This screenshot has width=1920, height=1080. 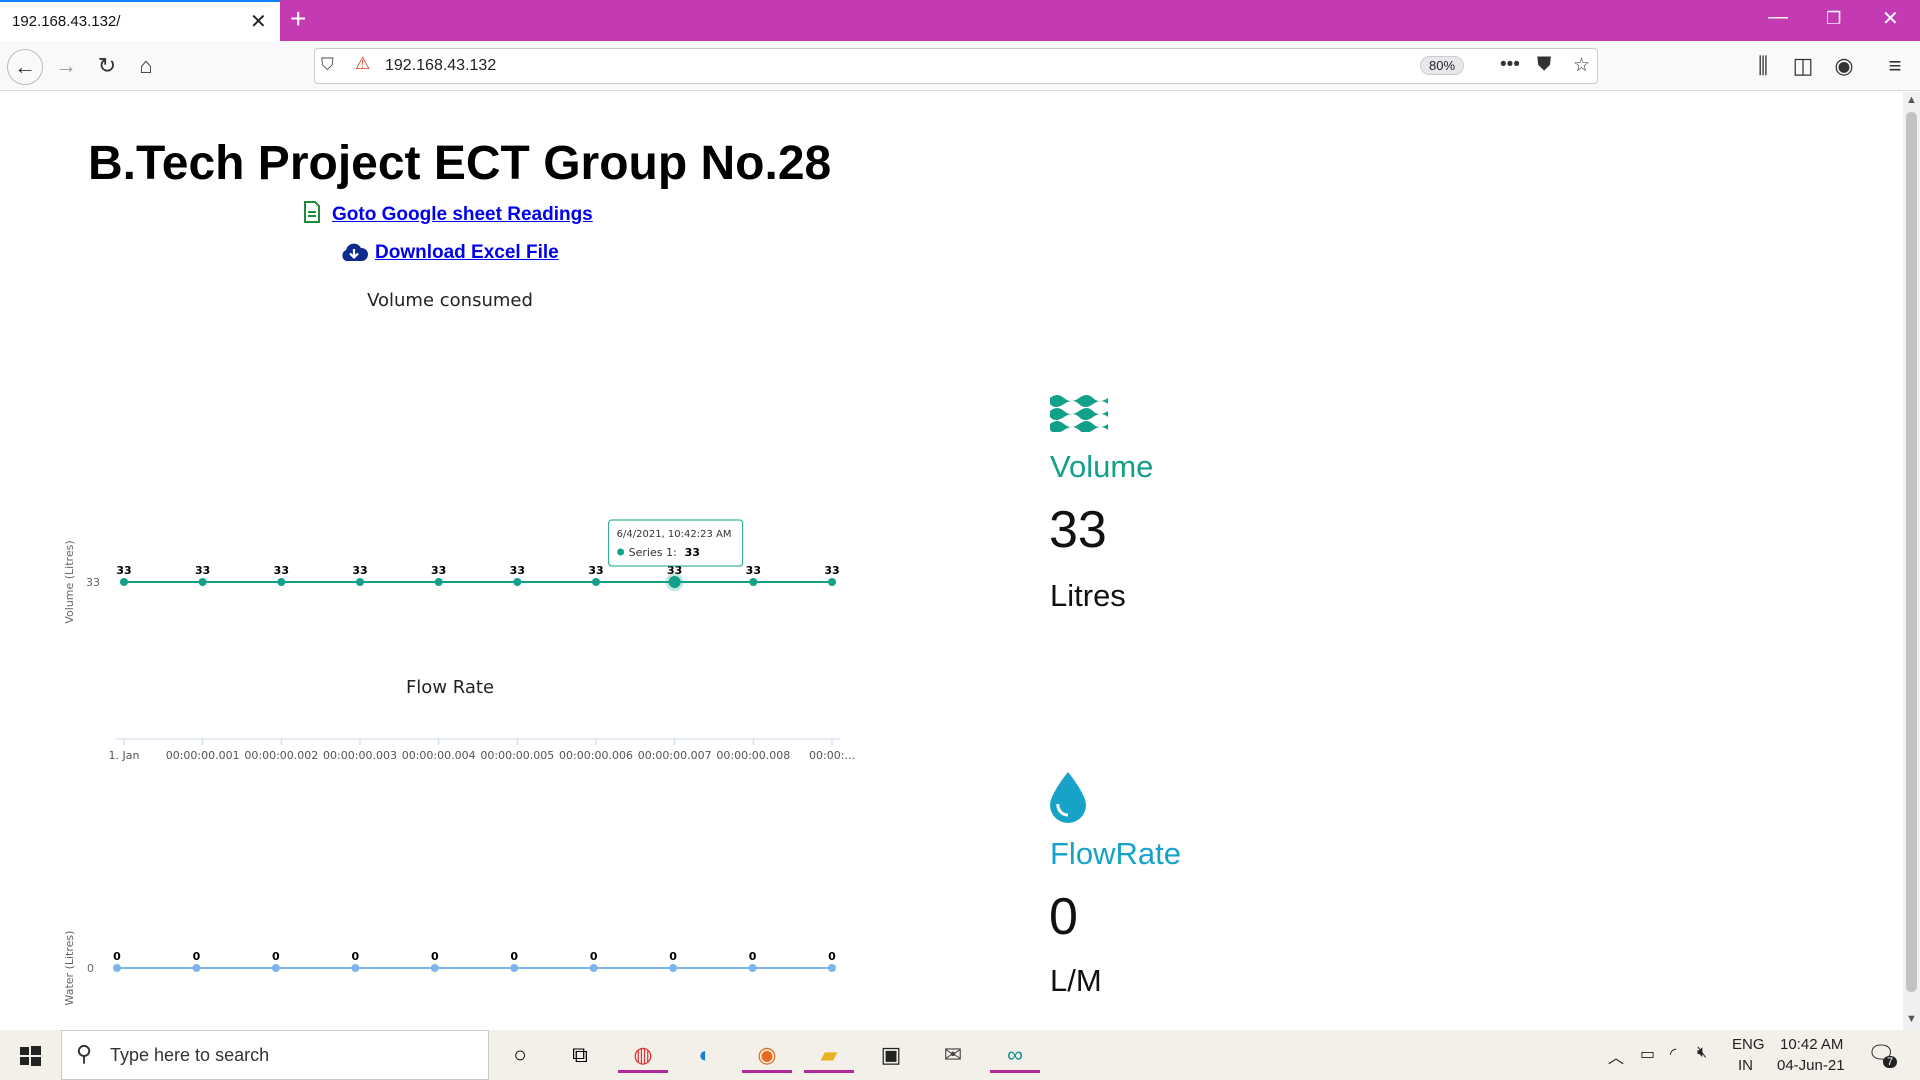 I want to click on y-axis-label: Volume (Litres), so click(x=69, y=581).